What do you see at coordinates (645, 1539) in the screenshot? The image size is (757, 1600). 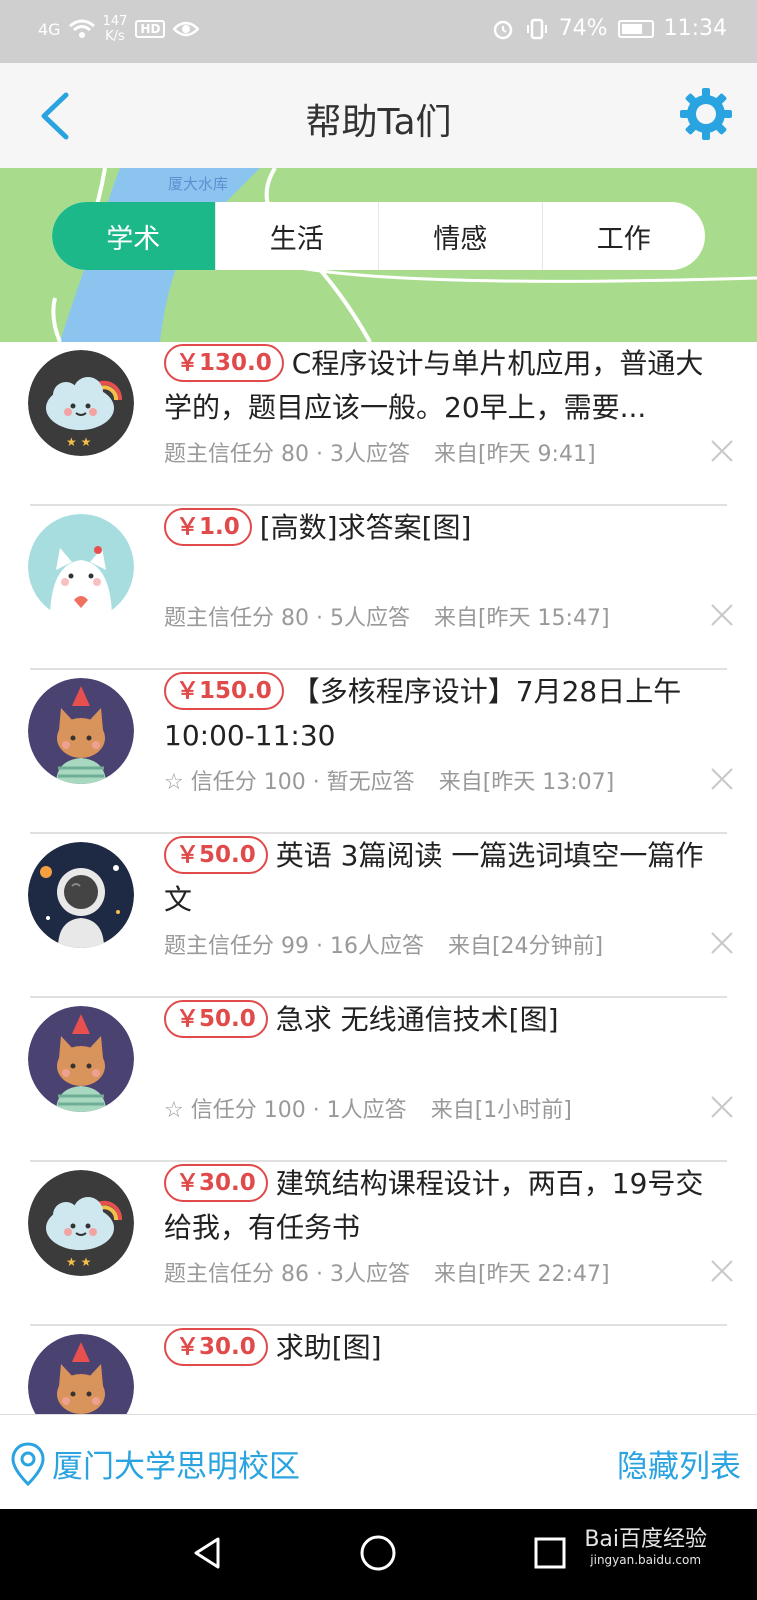 I see `watermark-brand: Bai百度经验` at bounding box center [645, 1539].